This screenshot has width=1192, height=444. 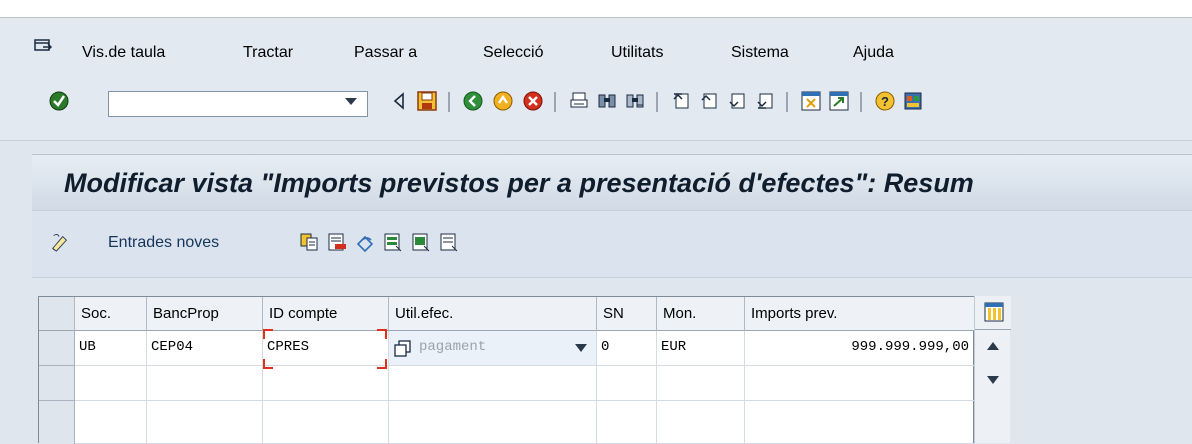 I want to click on last-page-icon, so click(x=765, y=101).